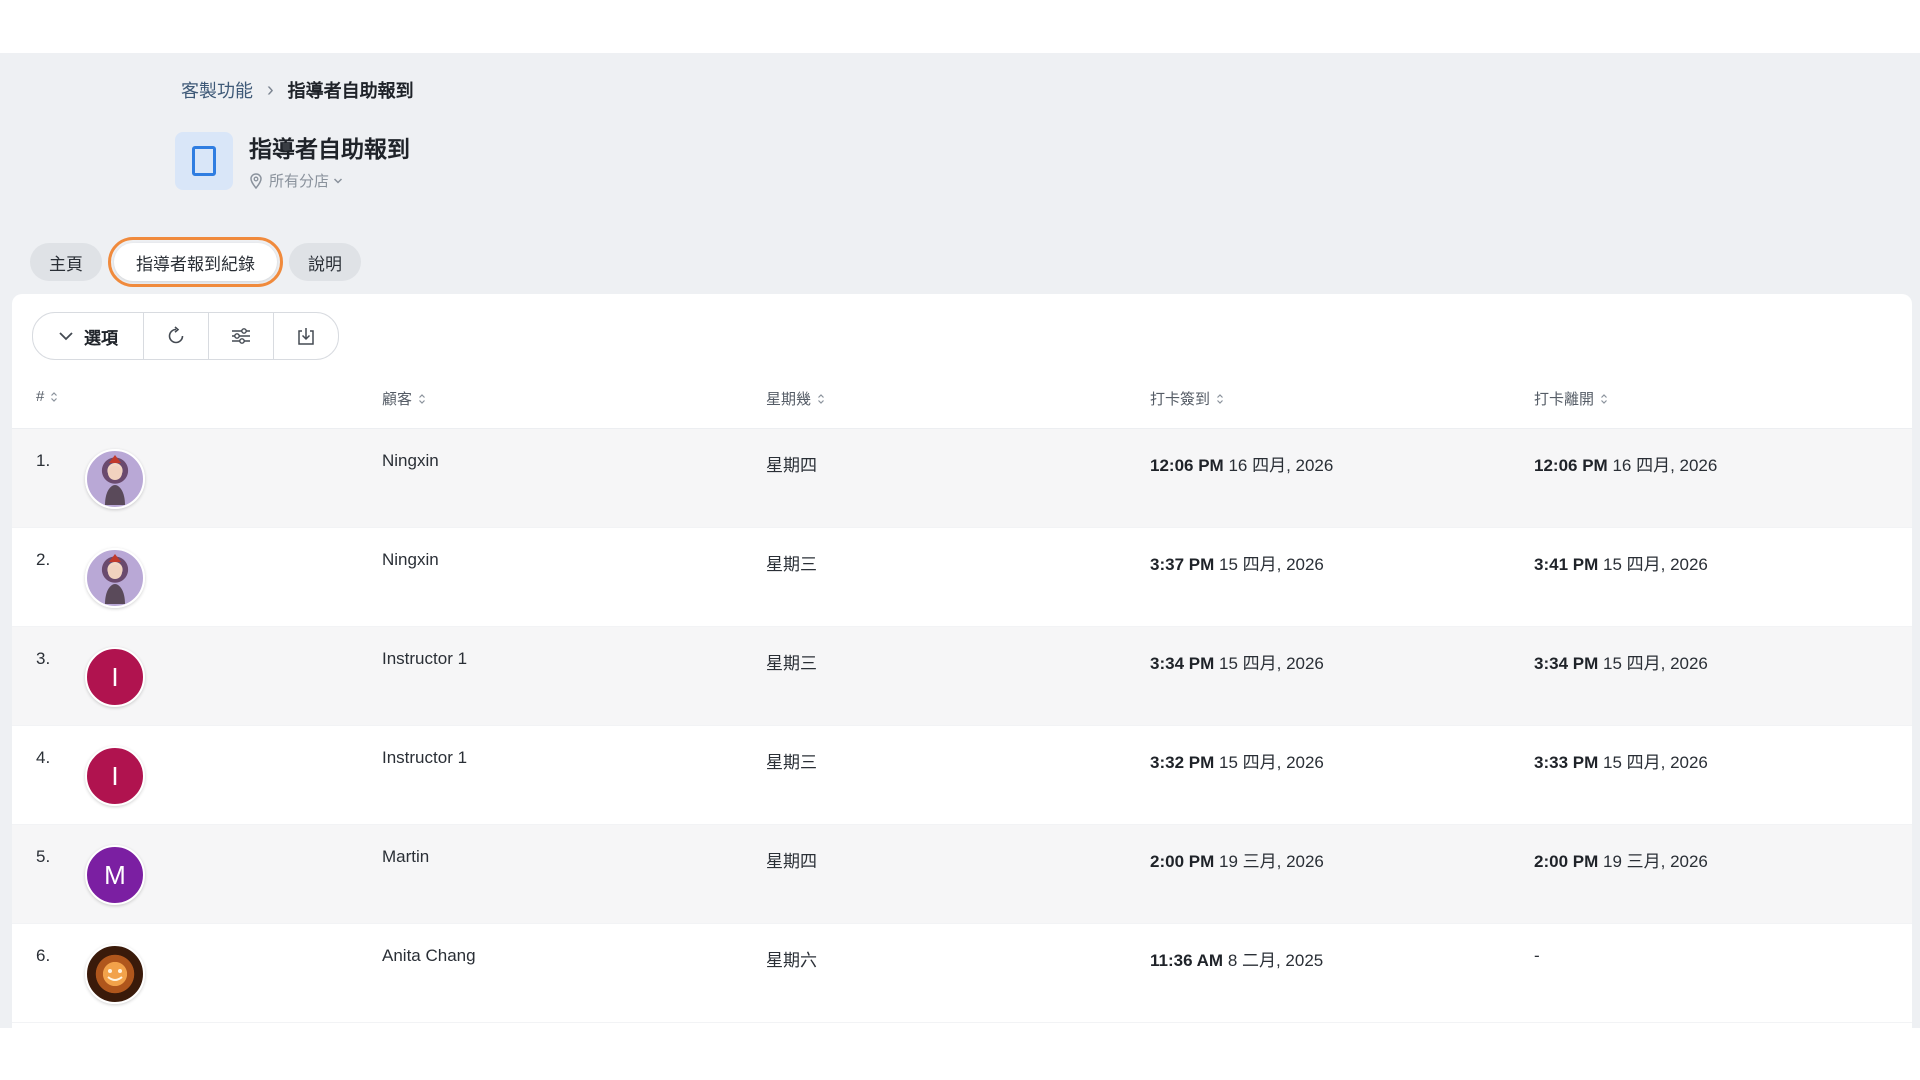 The image size is (1920, 1080). Describe the element at coordinates (66, 262) in the screenshot. I see `tab-home: 主頁` at that location.